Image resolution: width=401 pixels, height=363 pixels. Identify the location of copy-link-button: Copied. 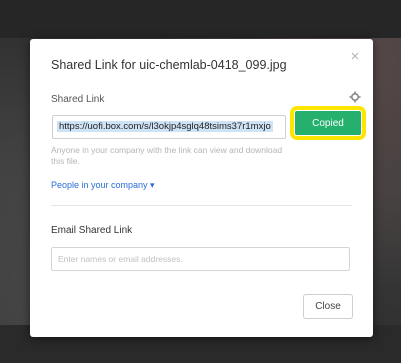
(328, 123).